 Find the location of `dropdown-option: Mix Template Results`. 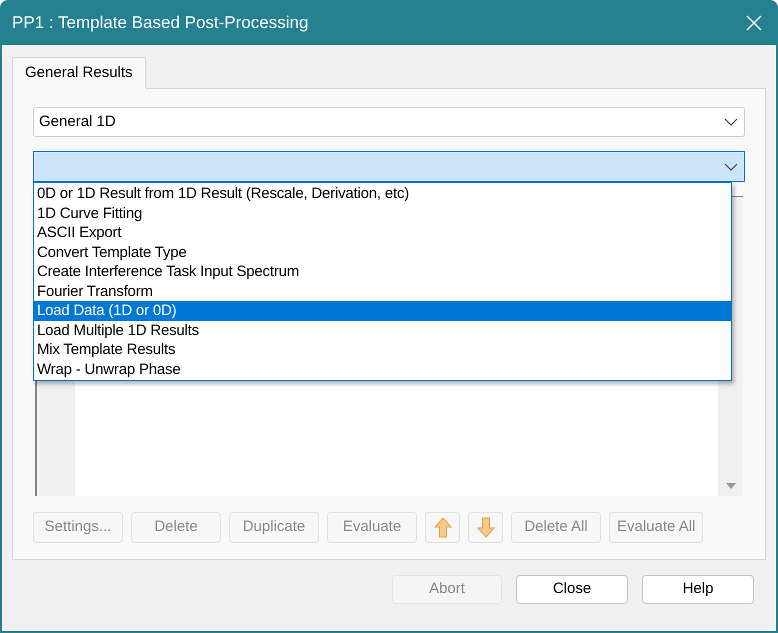

dropdown-option: Mix Template Results is located at coordinates (382, 350).